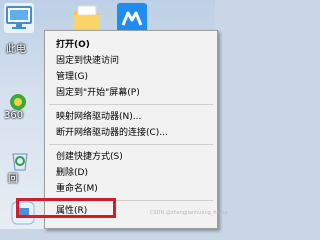 The width and height of the screenshot is (320, 240). I want to click on menu-item-pin-quick-access: 固定到快速访问, so click(131, 61).